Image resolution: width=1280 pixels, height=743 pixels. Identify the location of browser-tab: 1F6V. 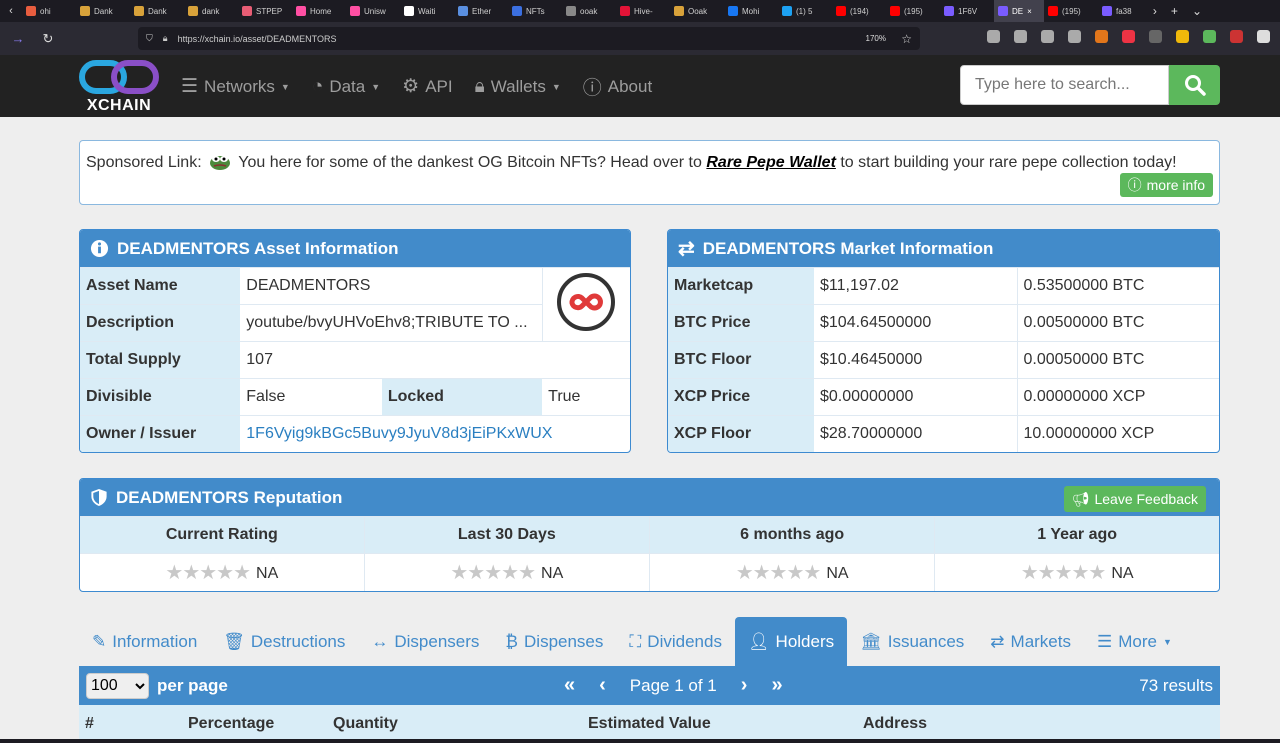
(967, 11).